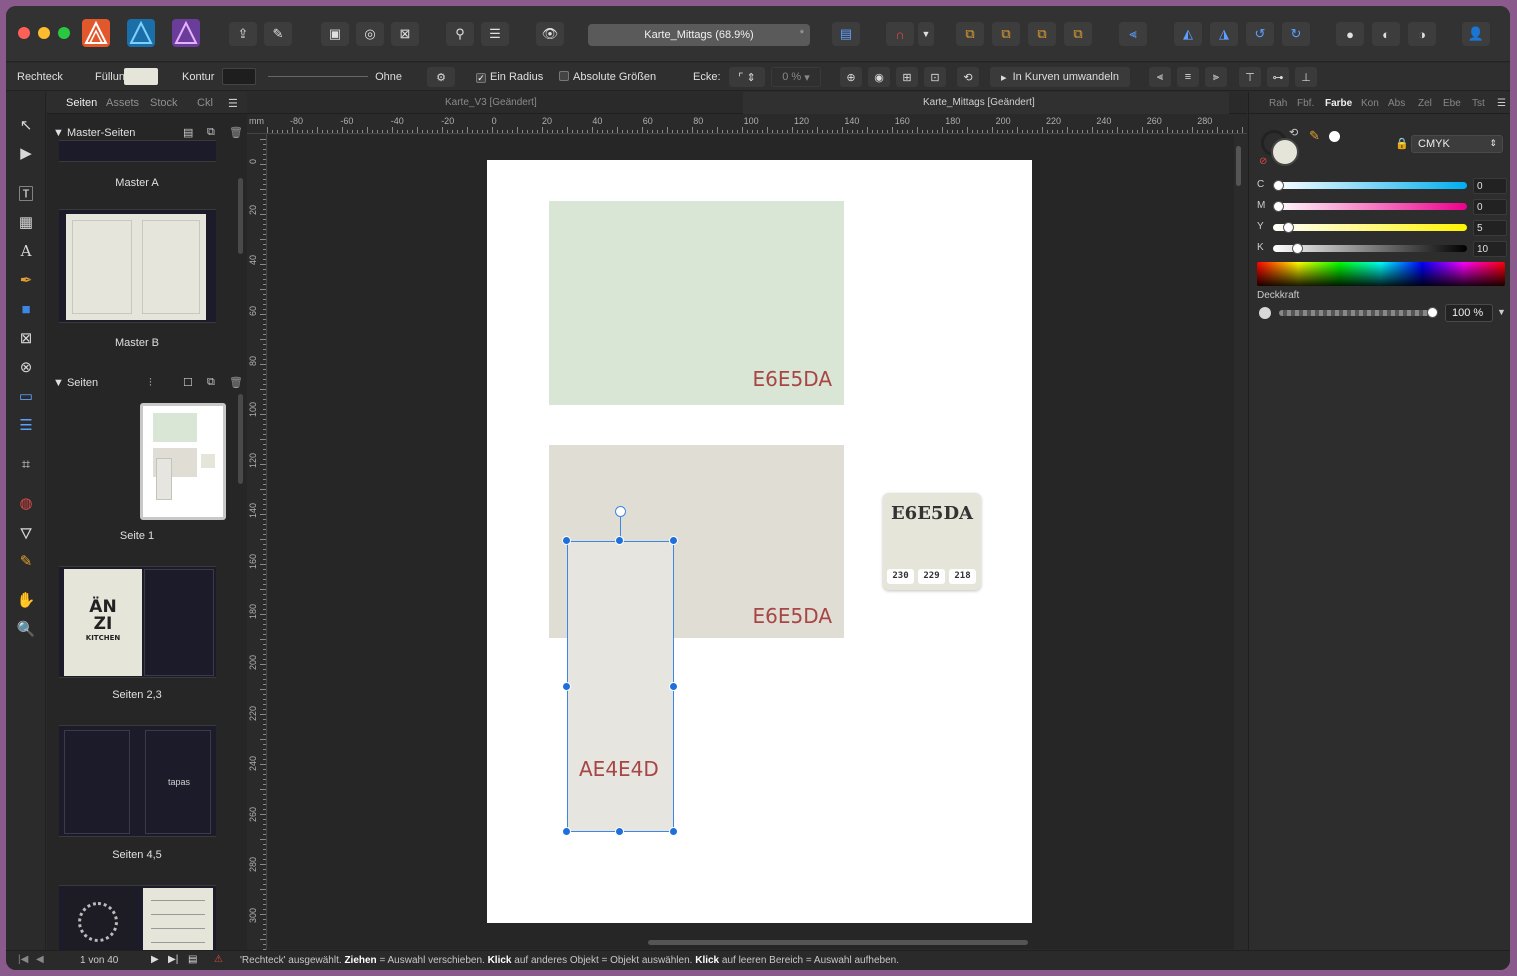 This screenshot has width=1517, height=976. Describe the element at coordinates (173, 959) in the screenshot. I see `last-page-icon: ▶|` at that location.